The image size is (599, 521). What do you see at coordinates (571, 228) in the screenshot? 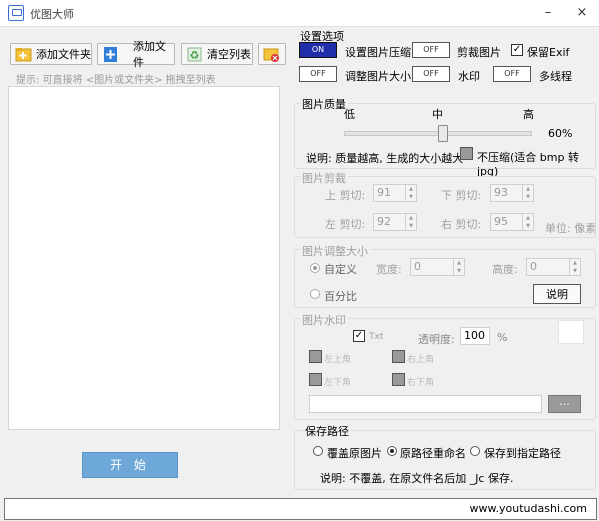
I see `crop-unit: 单位: 像素` at bounding box center [571, 228].